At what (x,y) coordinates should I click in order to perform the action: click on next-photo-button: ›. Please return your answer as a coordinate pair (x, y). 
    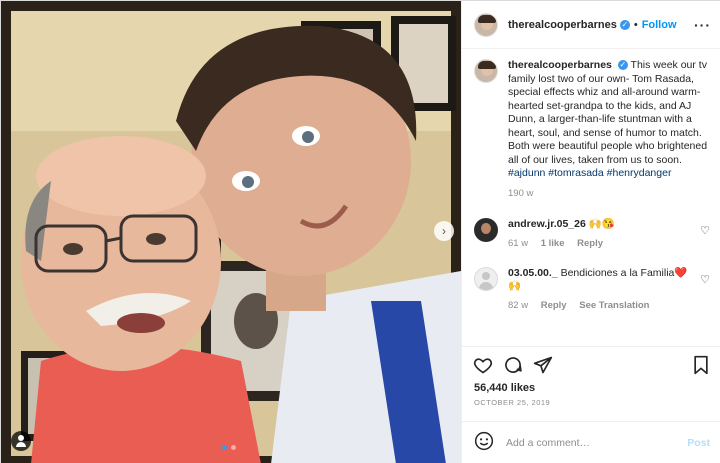
    Looking at the image, I should click on (444, 231).